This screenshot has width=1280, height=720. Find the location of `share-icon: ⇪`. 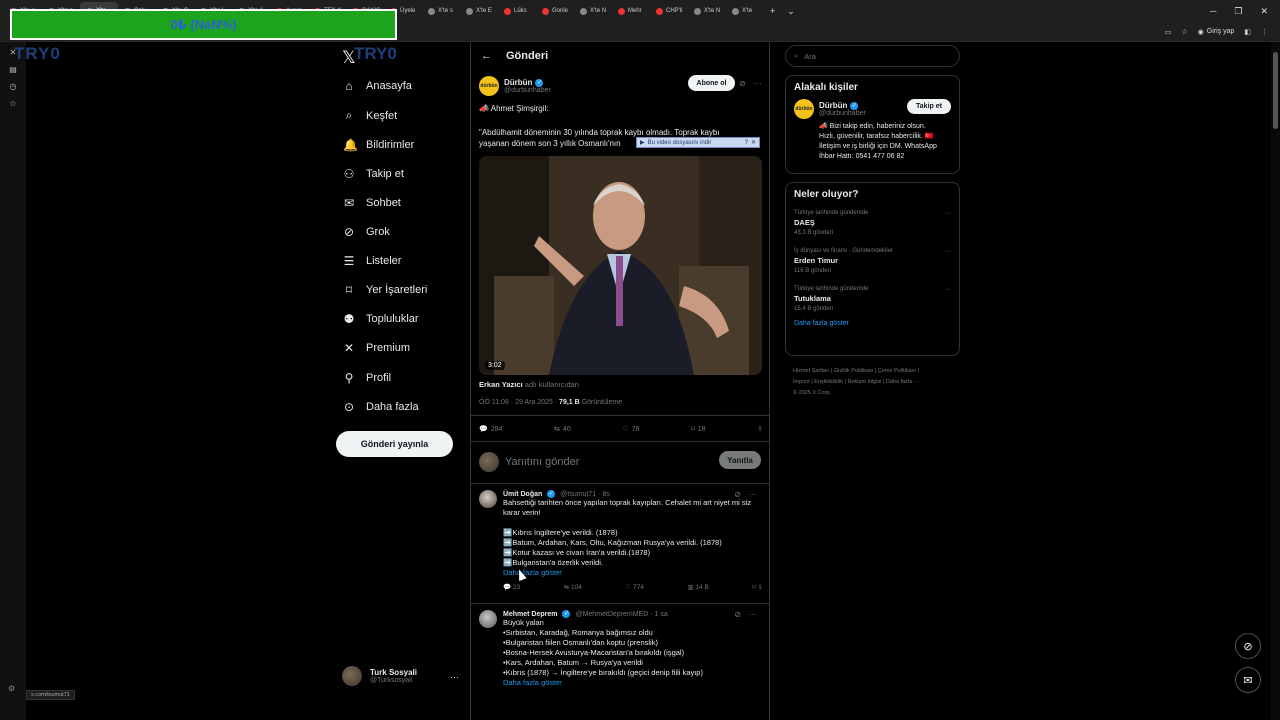

share-icon: ⇪ is located at coordinates (760, 429).